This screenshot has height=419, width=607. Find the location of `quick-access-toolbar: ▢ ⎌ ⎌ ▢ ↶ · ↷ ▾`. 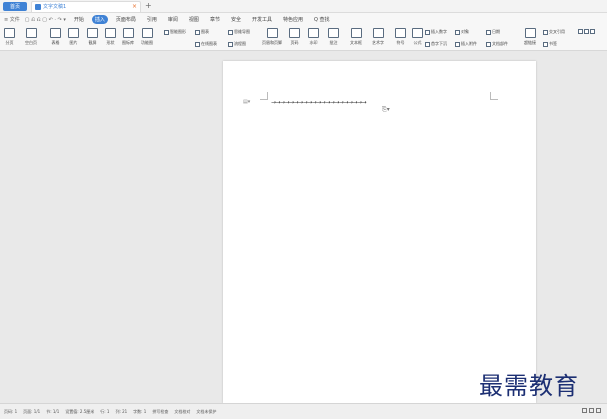

quick-access-toolbar: ▢ ⎌ ⎌ ▢ ↶ · ↷ ▾ is located at coordinates (45, 20).